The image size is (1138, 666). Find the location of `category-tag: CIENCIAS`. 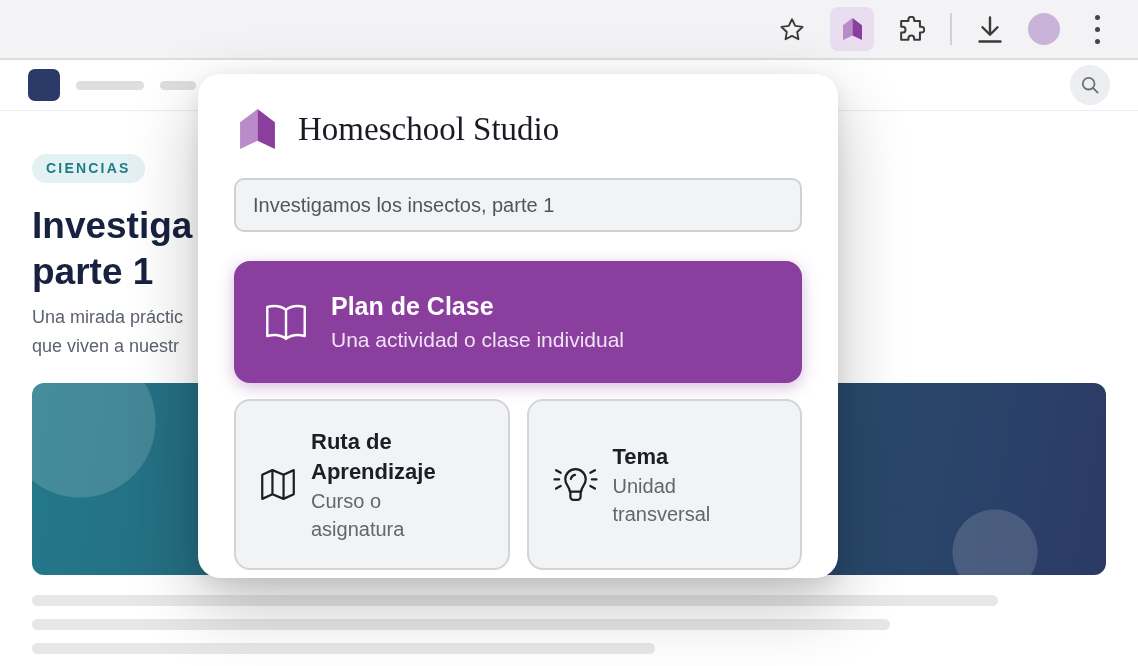

category-tag: CIENCIAS is located at coordinates (88, 168).